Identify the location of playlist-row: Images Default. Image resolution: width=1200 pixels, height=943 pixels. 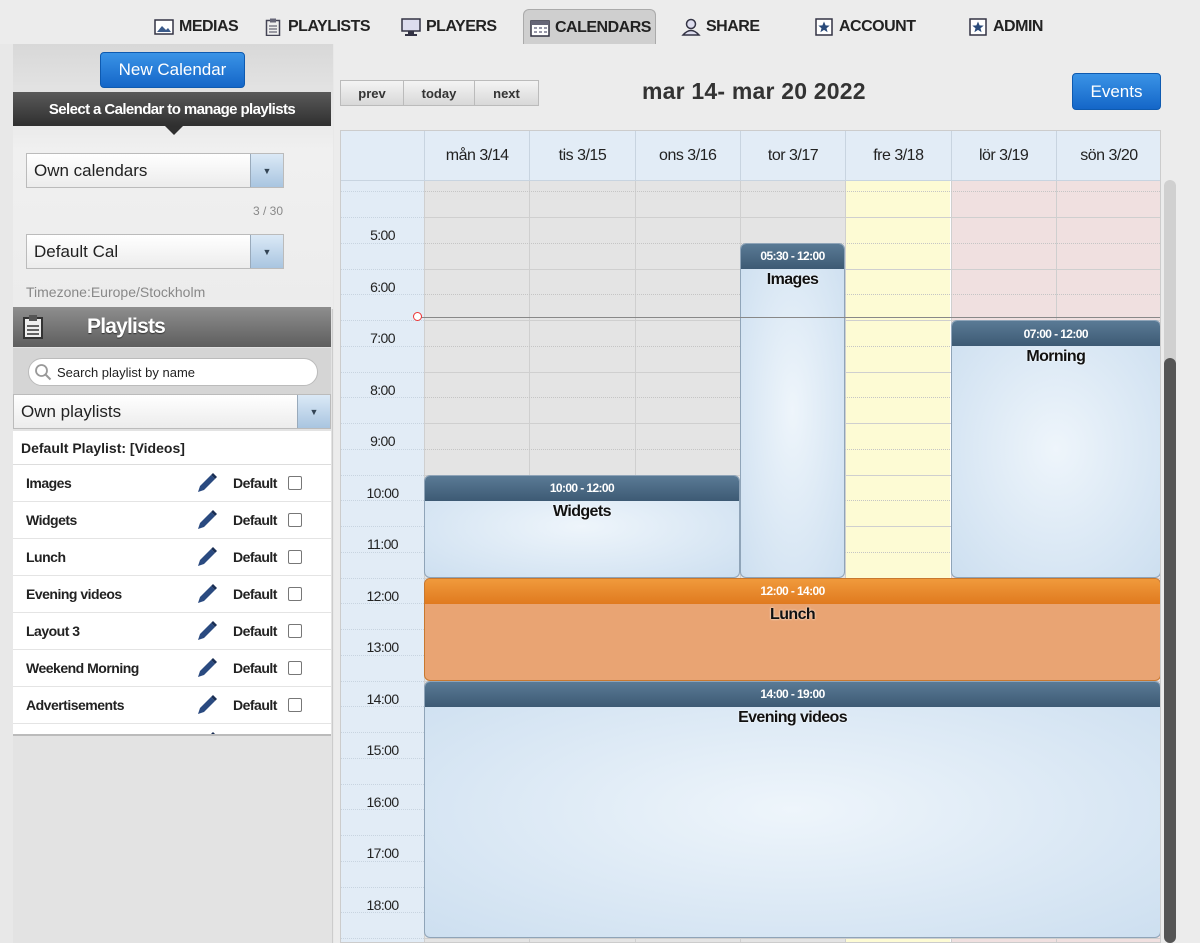
(172, 483).